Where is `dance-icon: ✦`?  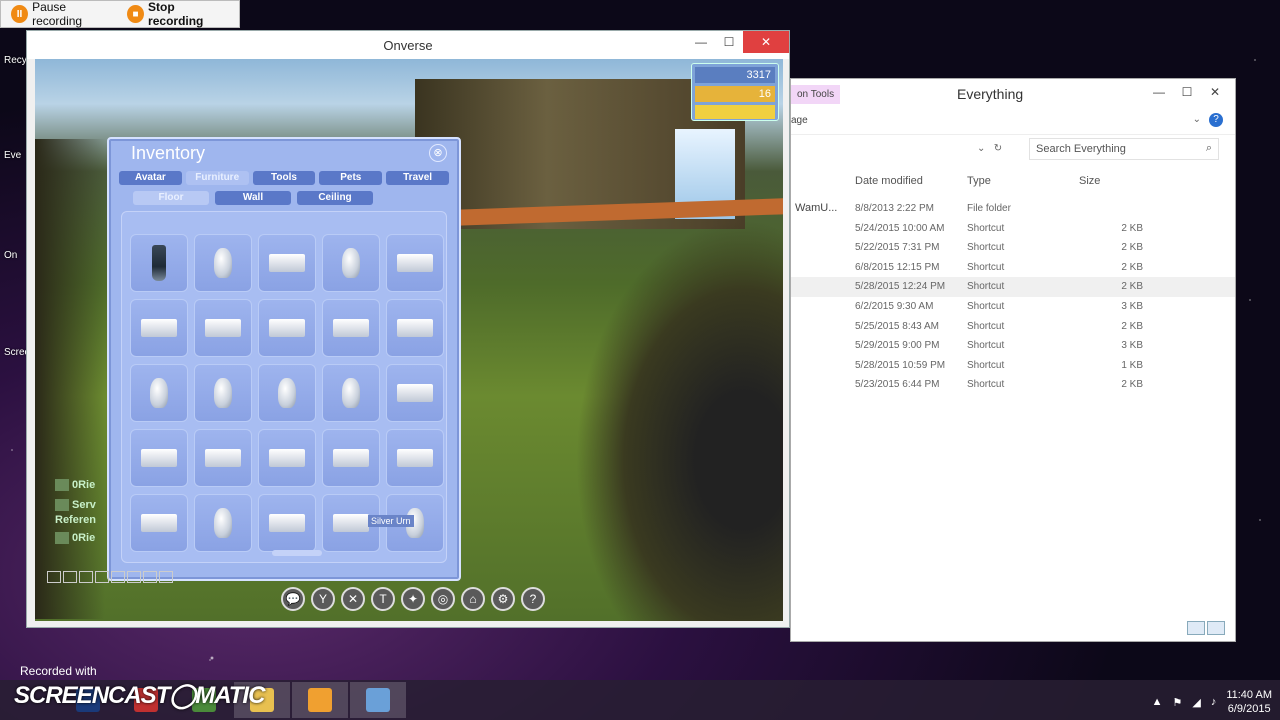
dance-icon: ✦ is located at coordinates (413, 599).